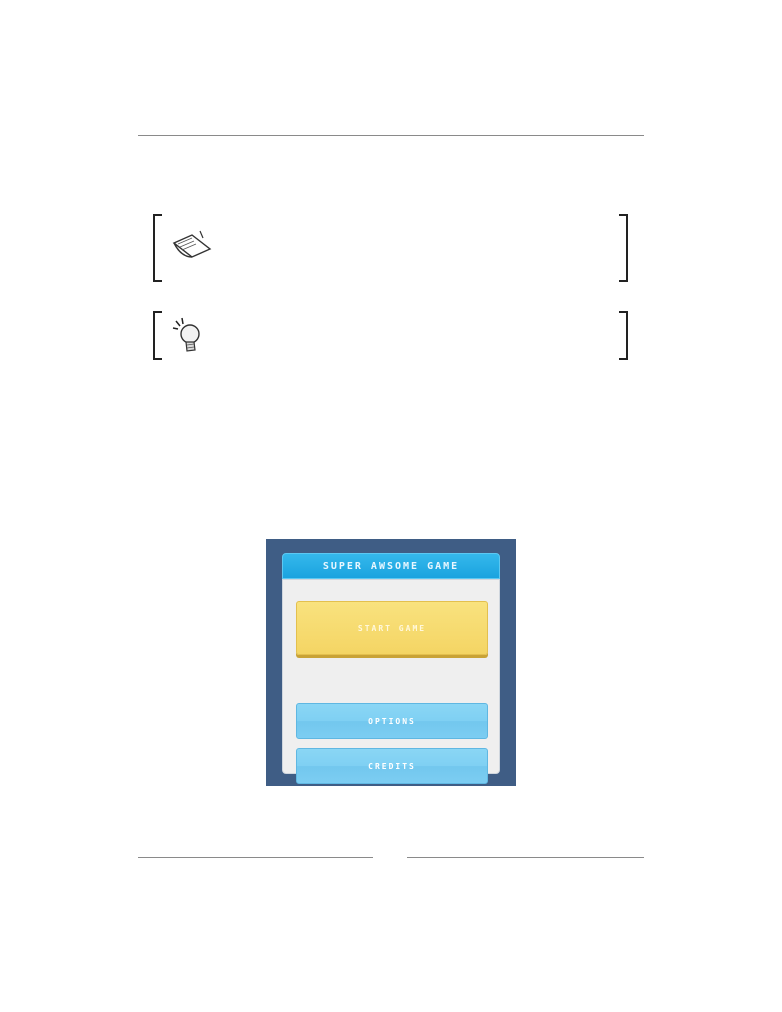 This screenshot has width=782, height=1012. Describe the element at coordinates (391, 681) in the screenshot. I see `menu-panel: START GAME OPTIONS CREDITS` at that location.